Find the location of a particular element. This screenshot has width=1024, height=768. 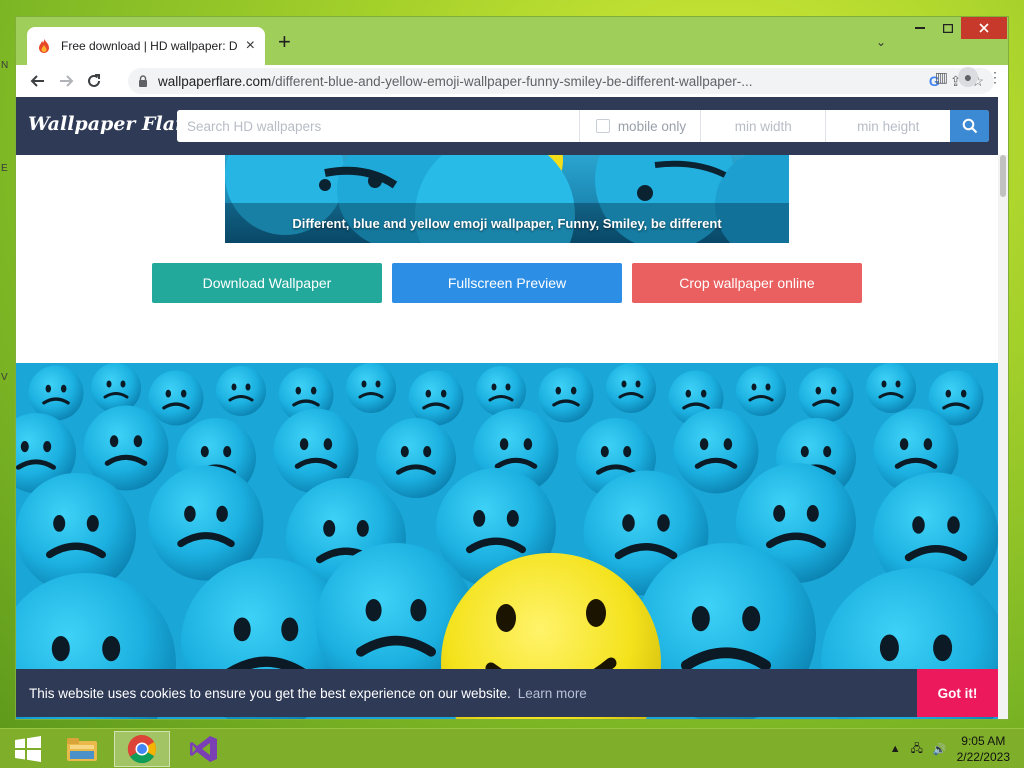

title-bar: Free download | HD wallpaper: D × + ⌄ is located at coordinates (512, 41).